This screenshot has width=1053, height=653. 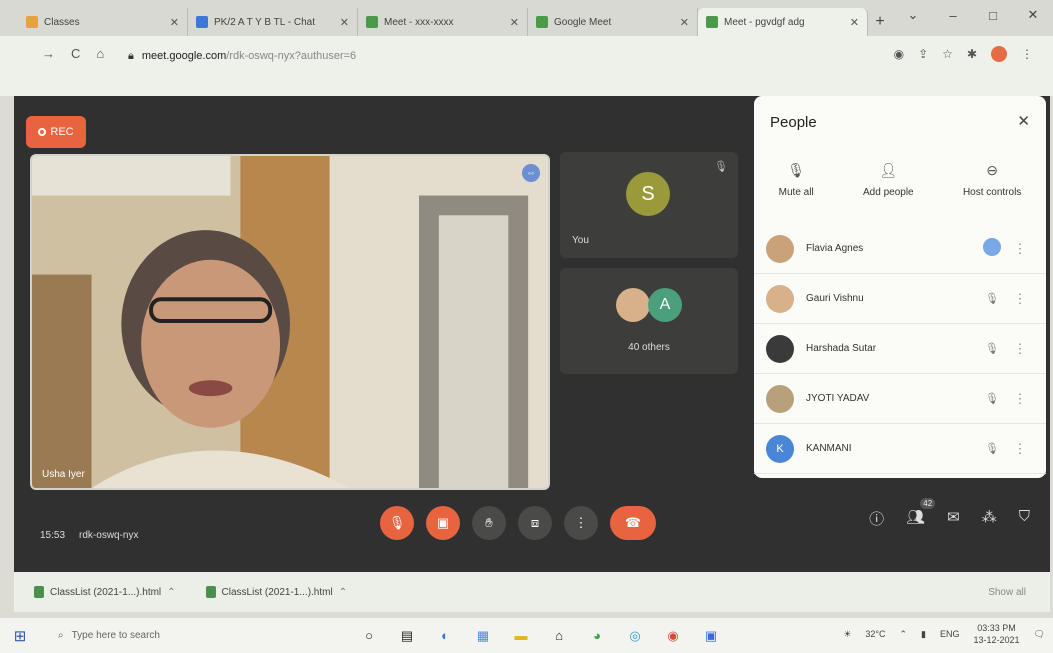 What do you see at coordinates (712, 22) in the screenshot?
I see `tab-favicon-icon` at bounding box center [712, 22].